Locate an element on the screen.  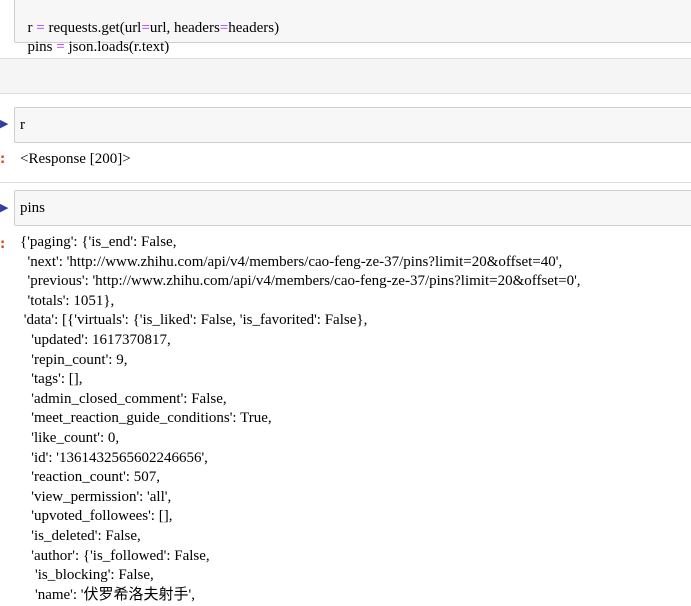
code-text: pins is located at coordinates (33, 208).